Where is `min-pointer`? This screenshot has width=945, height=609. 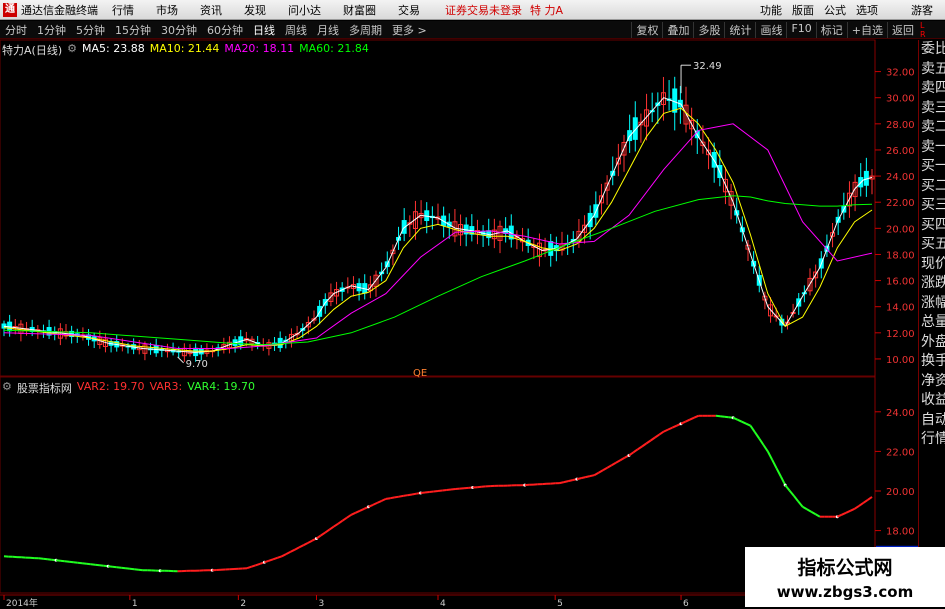
min-pointer is located at coordinates (180, 360).